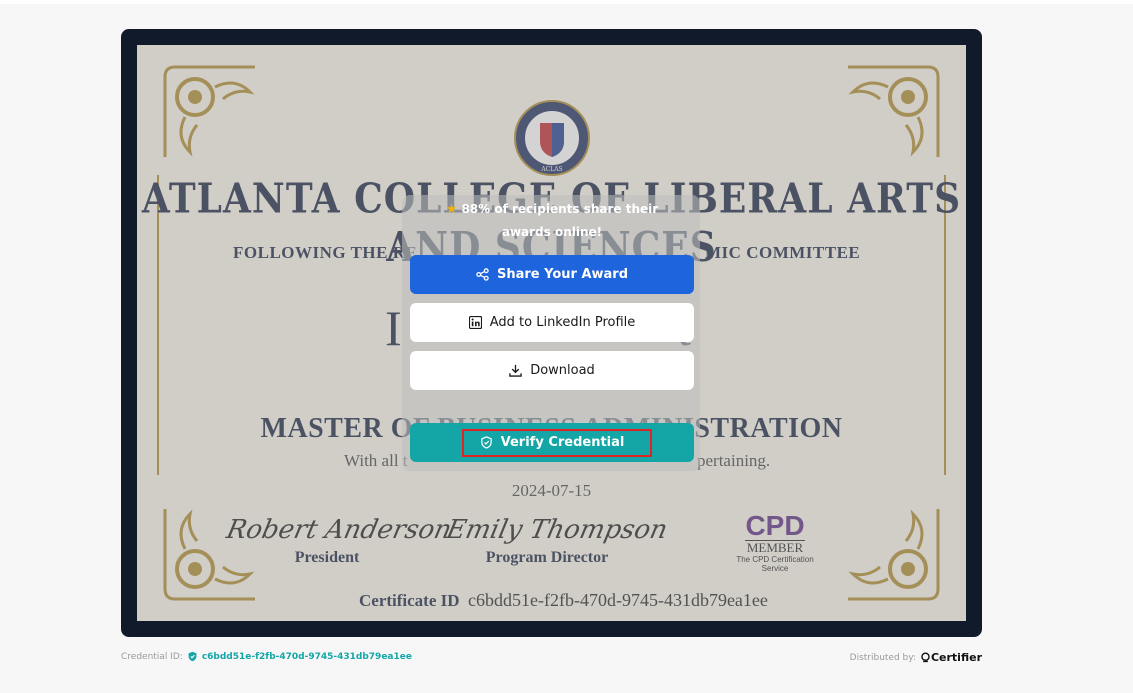 This screenshot has width=1133, height=693. Describe the element at coordinates (152, 656) in the screenshot. I see `credential-id-label: Credential ID:` at that location.